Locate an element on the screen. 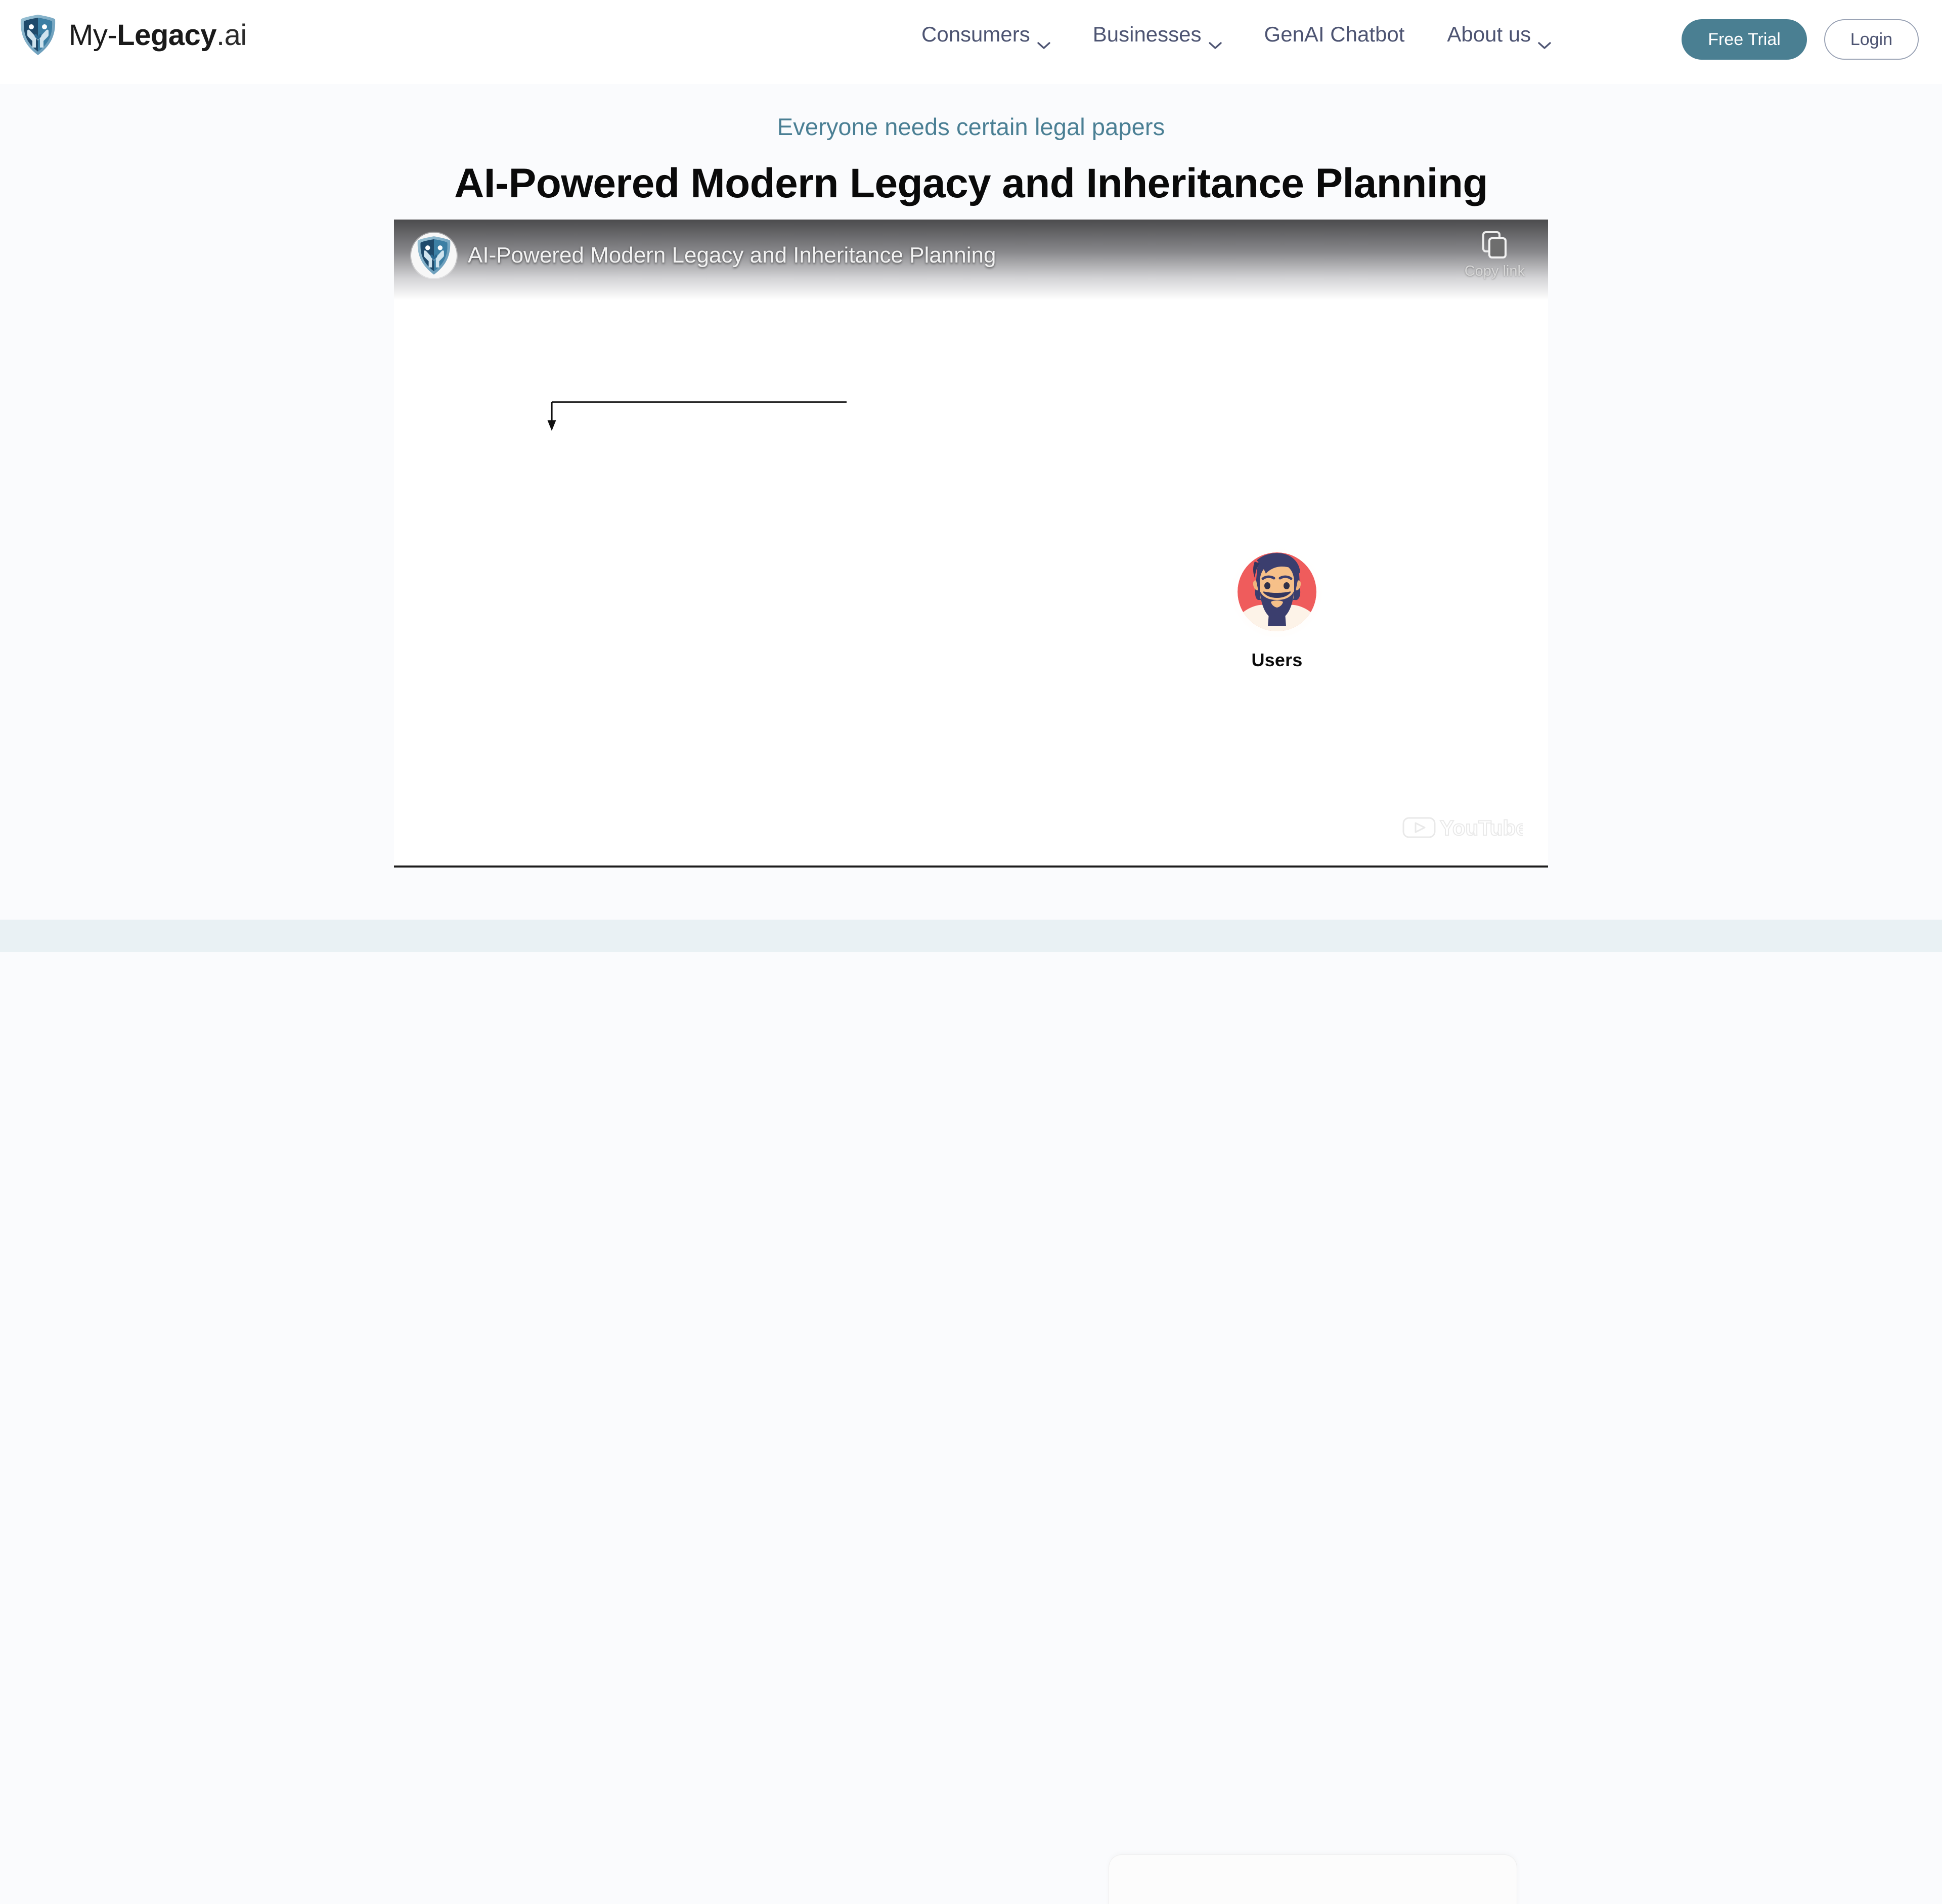  brand-strong: Legacy is located at coordinates (167, 35).